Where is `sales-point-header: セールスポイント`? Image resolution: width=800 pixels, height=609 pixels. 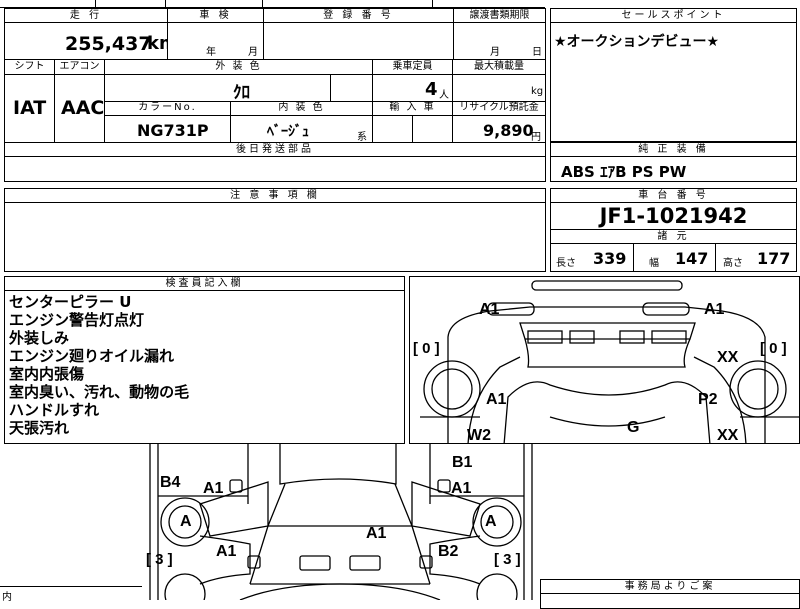
sales-point-header: セールスポイント is located at coordinates (673, 16).